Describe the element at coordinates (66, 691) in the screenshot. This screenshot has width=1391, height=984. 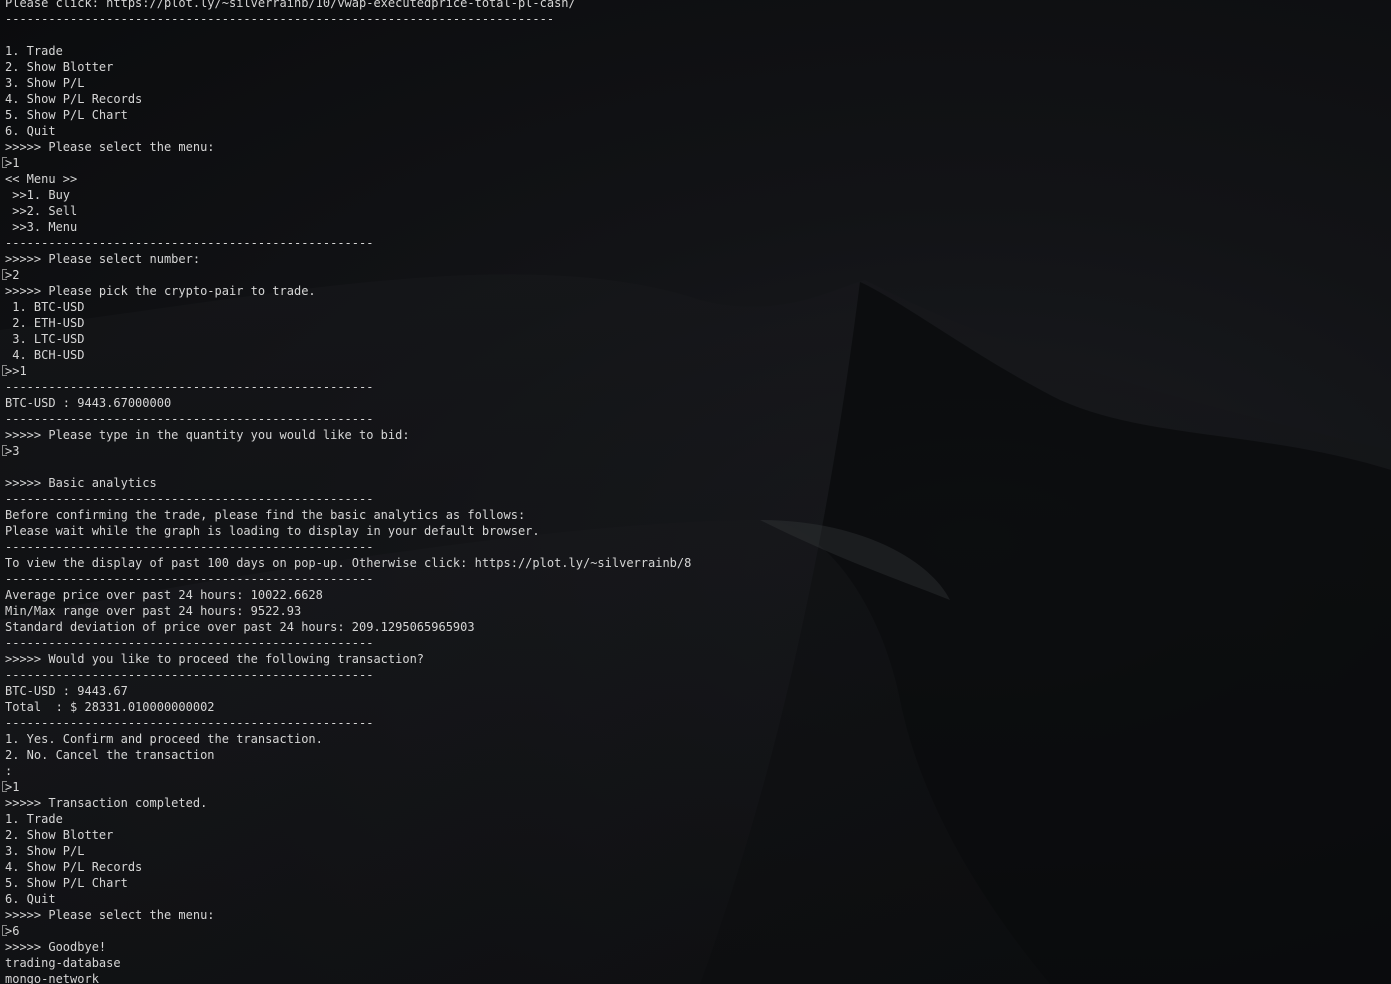
I see `output-line: BTC-USD : 9443.67` at that location.